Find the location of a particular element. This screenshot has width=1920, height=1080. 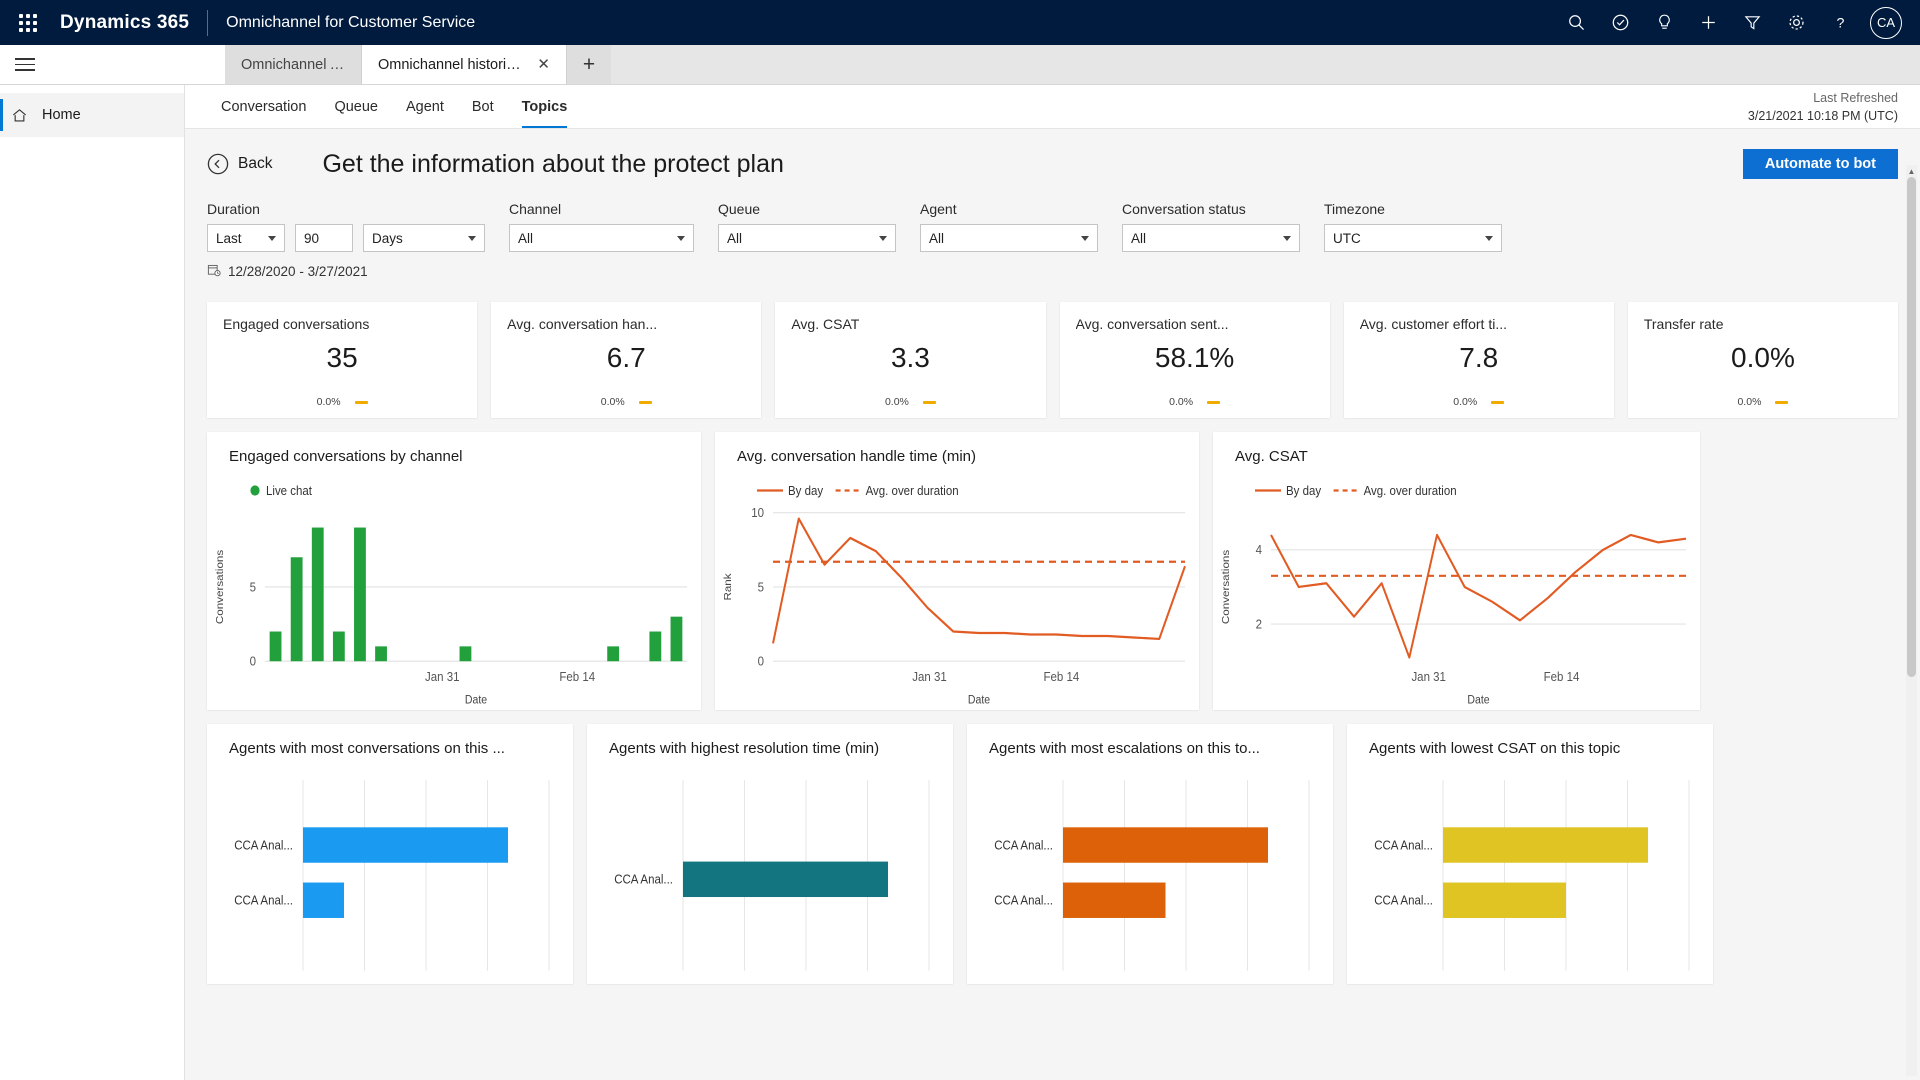

sidebar-item-home: Home is located at coordinates (92, 115).